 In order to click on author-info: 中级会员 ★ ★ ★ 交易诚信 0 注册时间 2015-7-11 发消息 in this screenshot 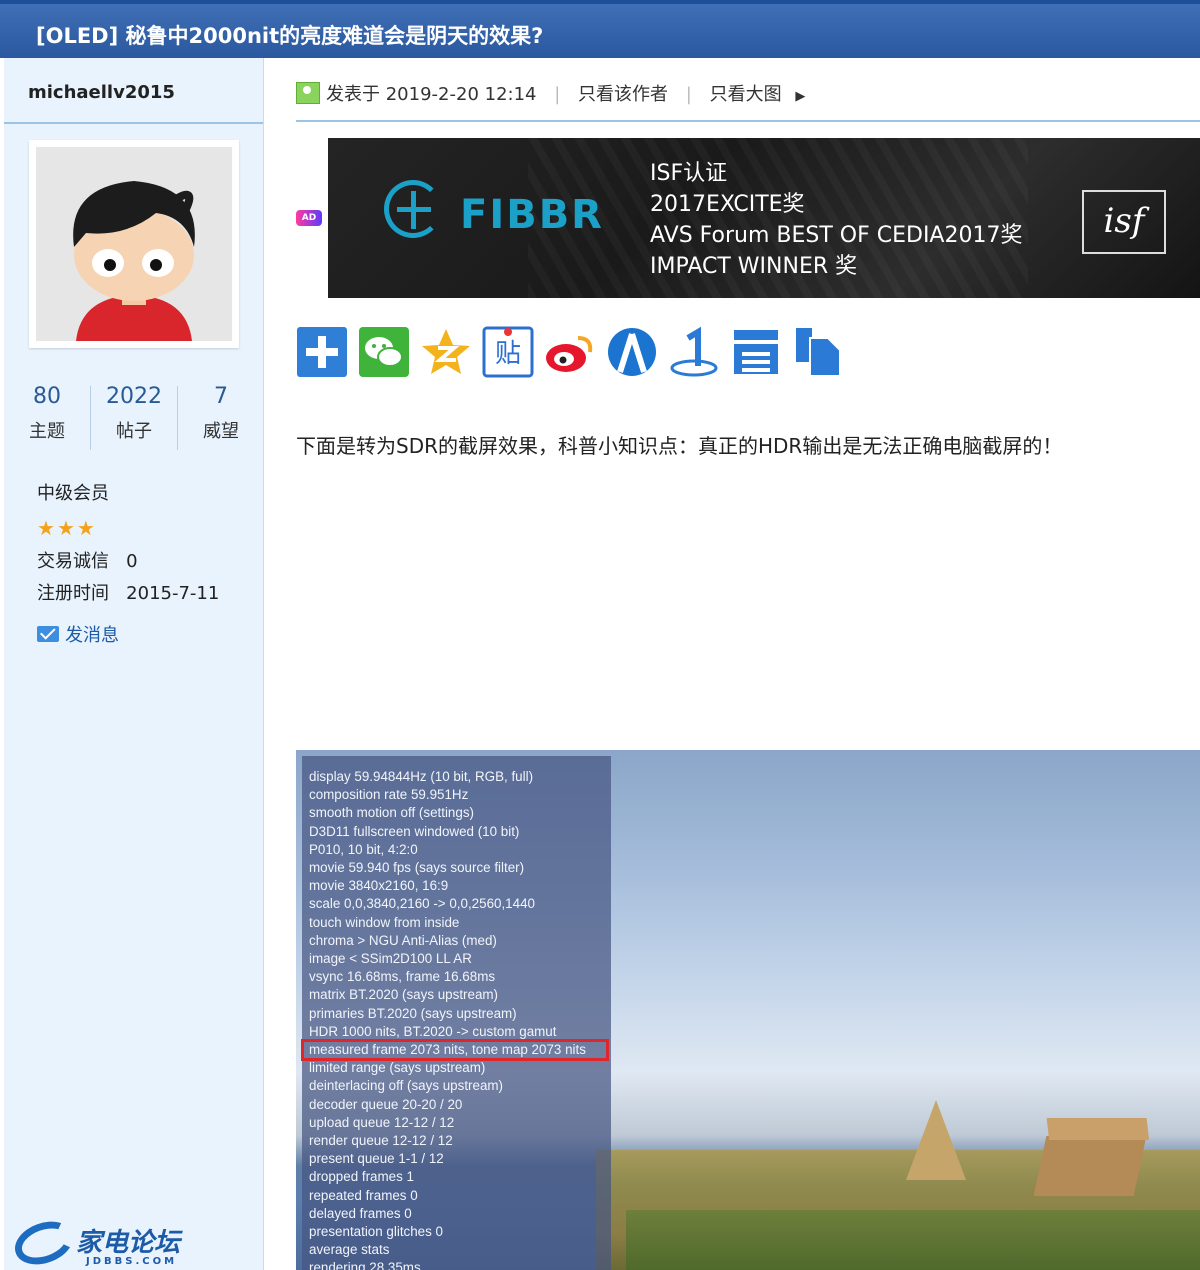, I will do `click(128, 565)`.